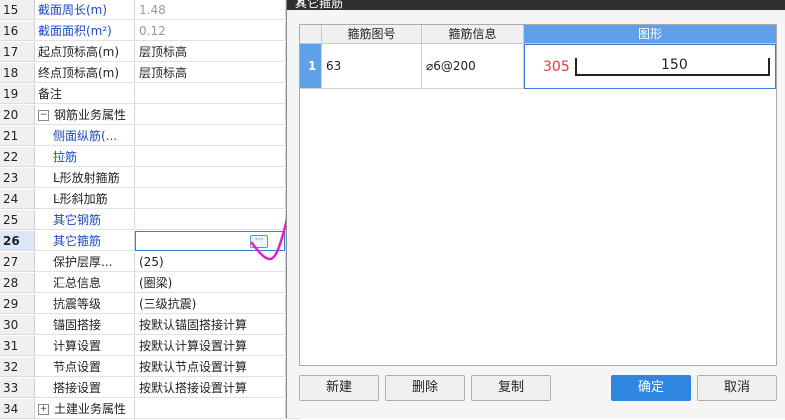 This screenshot has height=420, width=785. Describe the element at coordinates (17, 52) in the screenshot. I see `row-number: 17` at that location.